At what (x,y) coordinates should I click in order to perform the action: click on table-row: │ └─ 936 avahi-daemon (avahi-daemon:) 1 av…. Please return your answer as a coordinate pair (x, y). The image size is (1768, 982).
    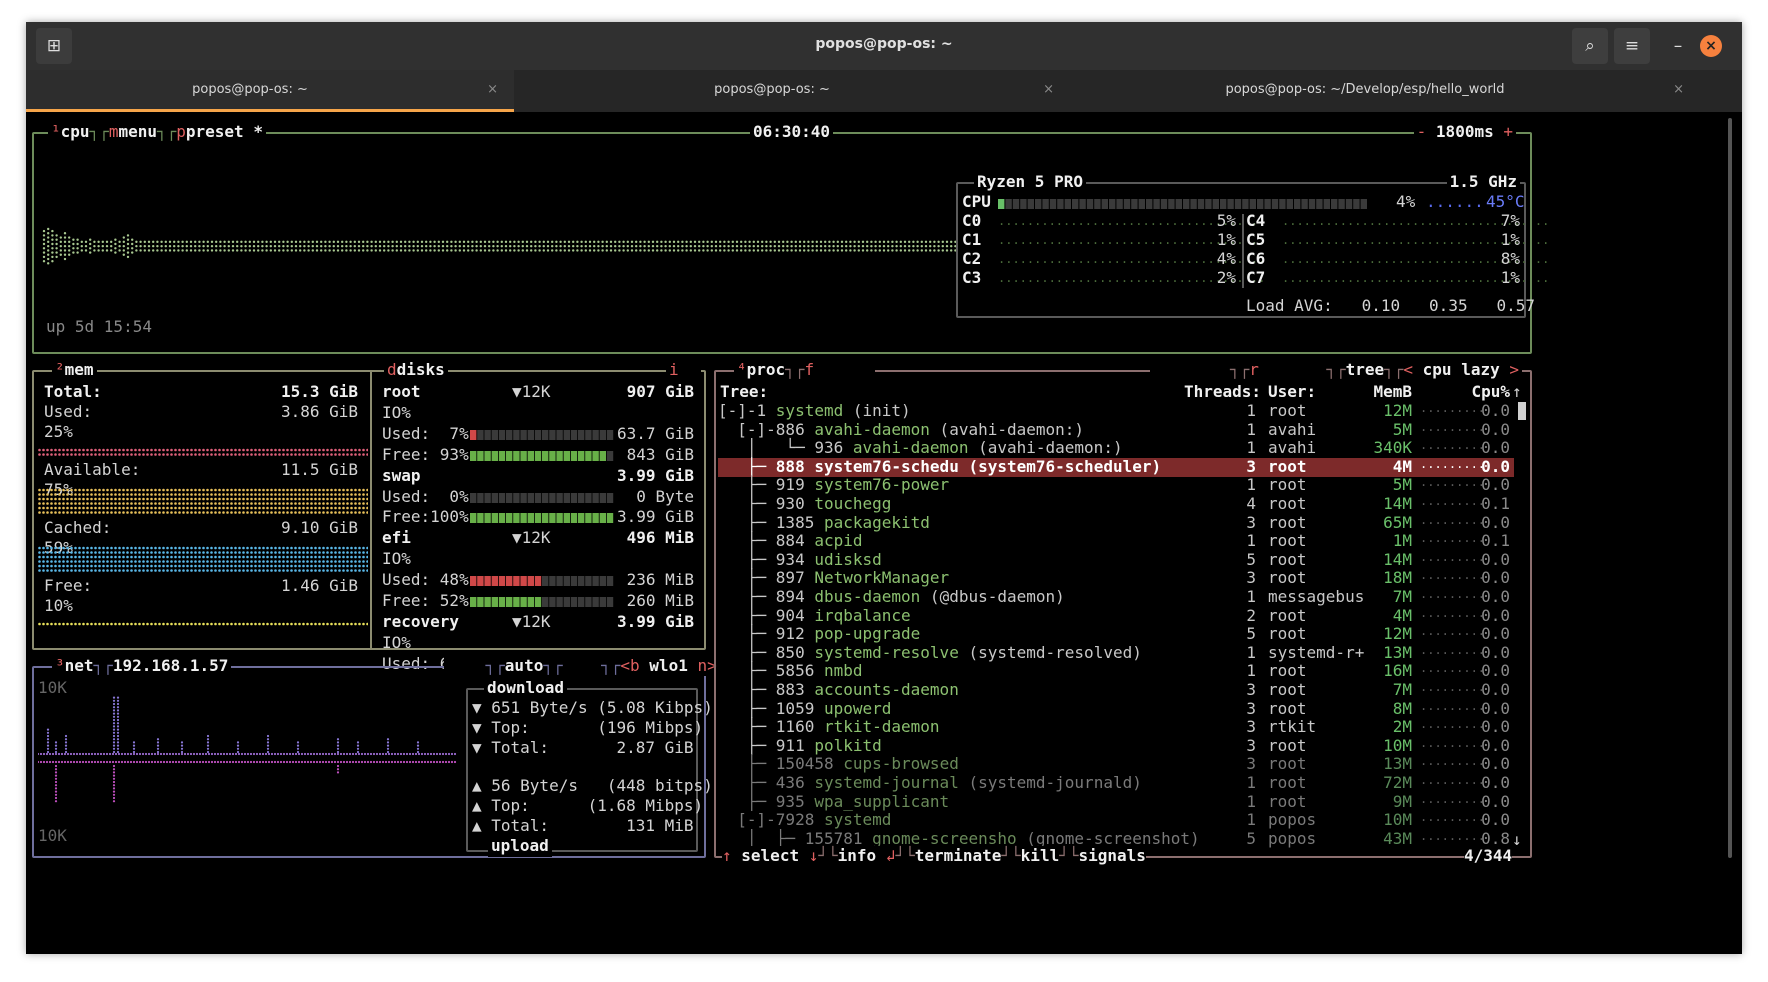
    Looking at the image, I should click on (1116, 448).